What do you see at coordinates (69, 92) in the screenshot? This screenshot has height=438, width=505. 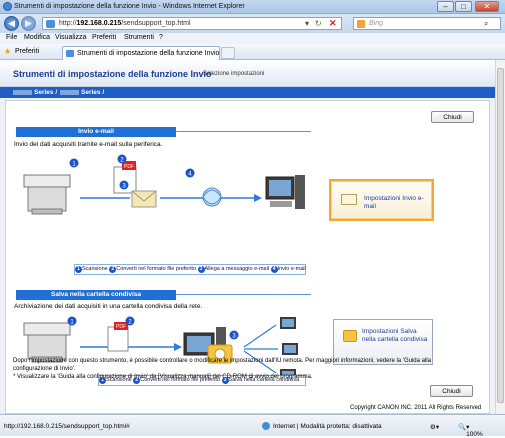 I see `model-name-redacted-b` at bounding box center [69, 92].